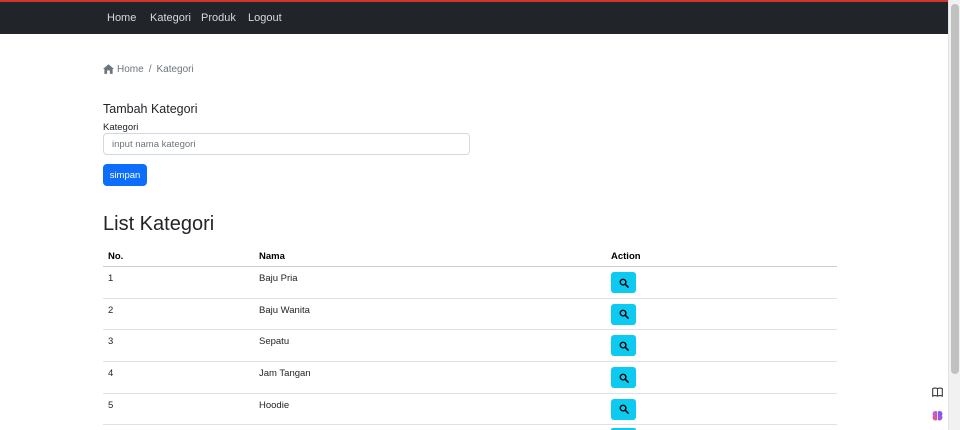 Image resolution: width=960 pixels, height=430 pixels. I want to click on nav-kategori: Kategori, so click(170, 18).